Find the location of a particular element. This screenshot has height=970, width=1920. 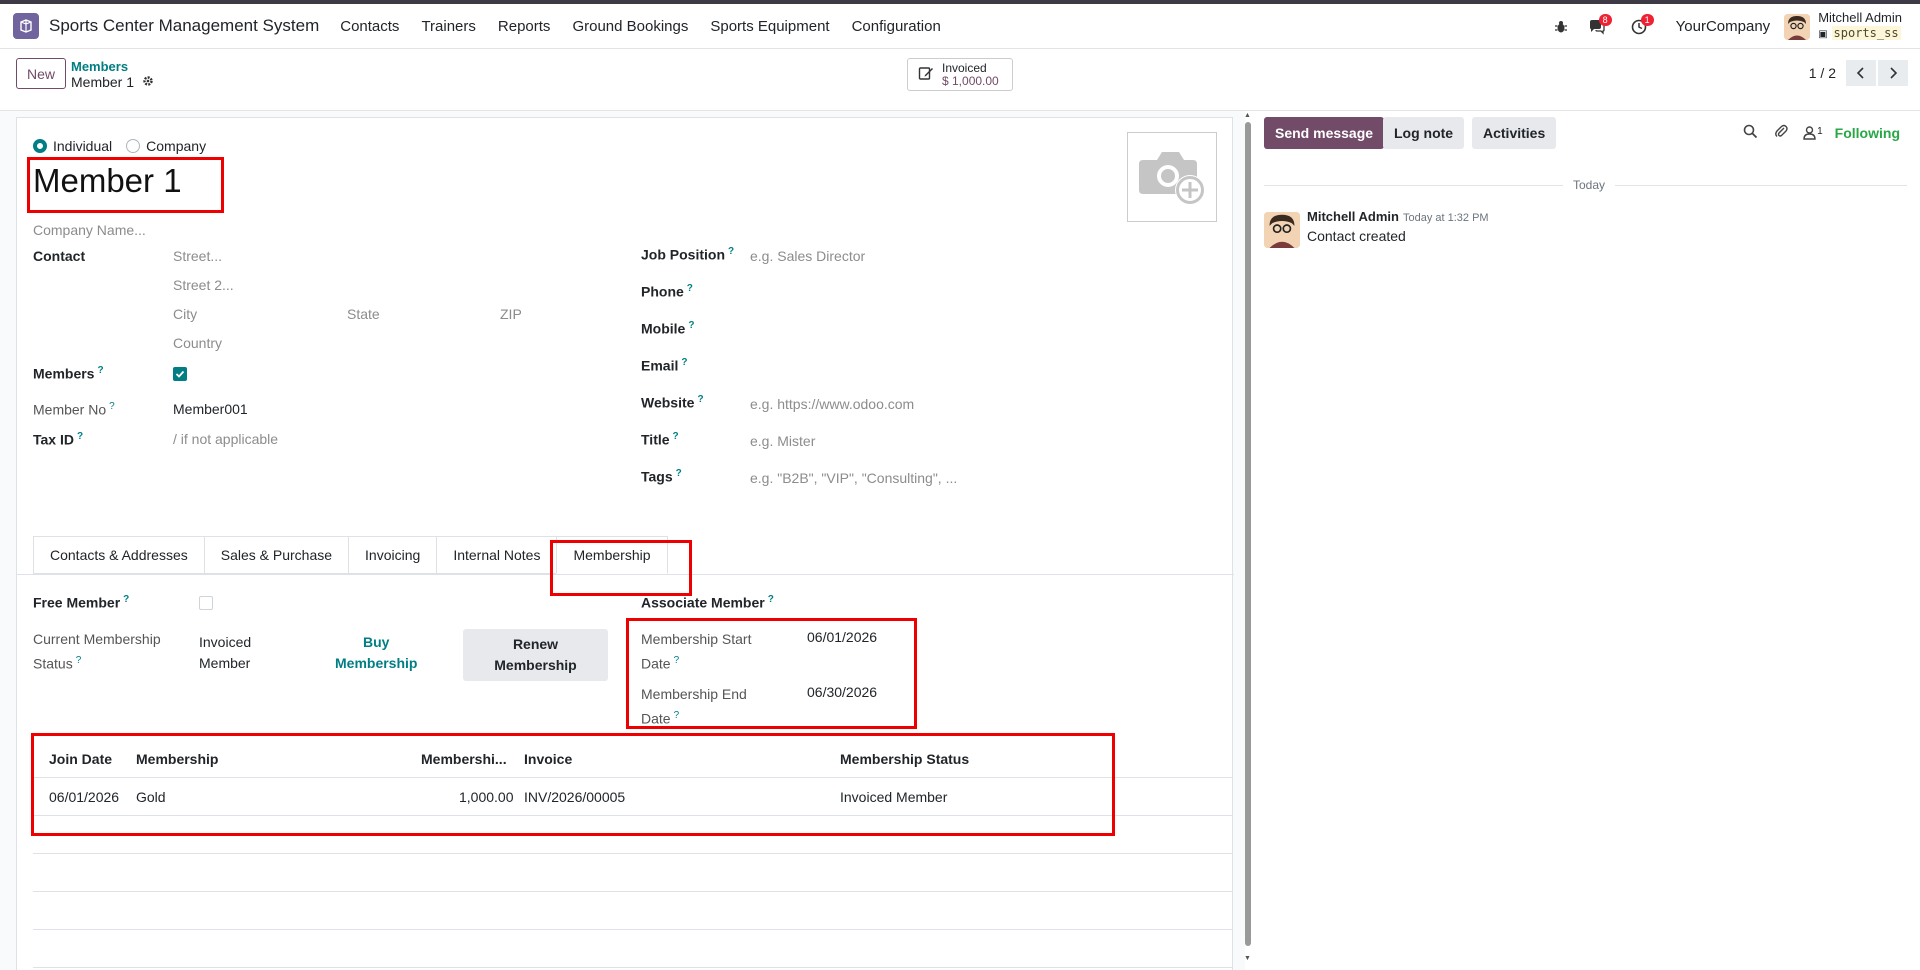

search-icon is located at coordinates (1750, 133).